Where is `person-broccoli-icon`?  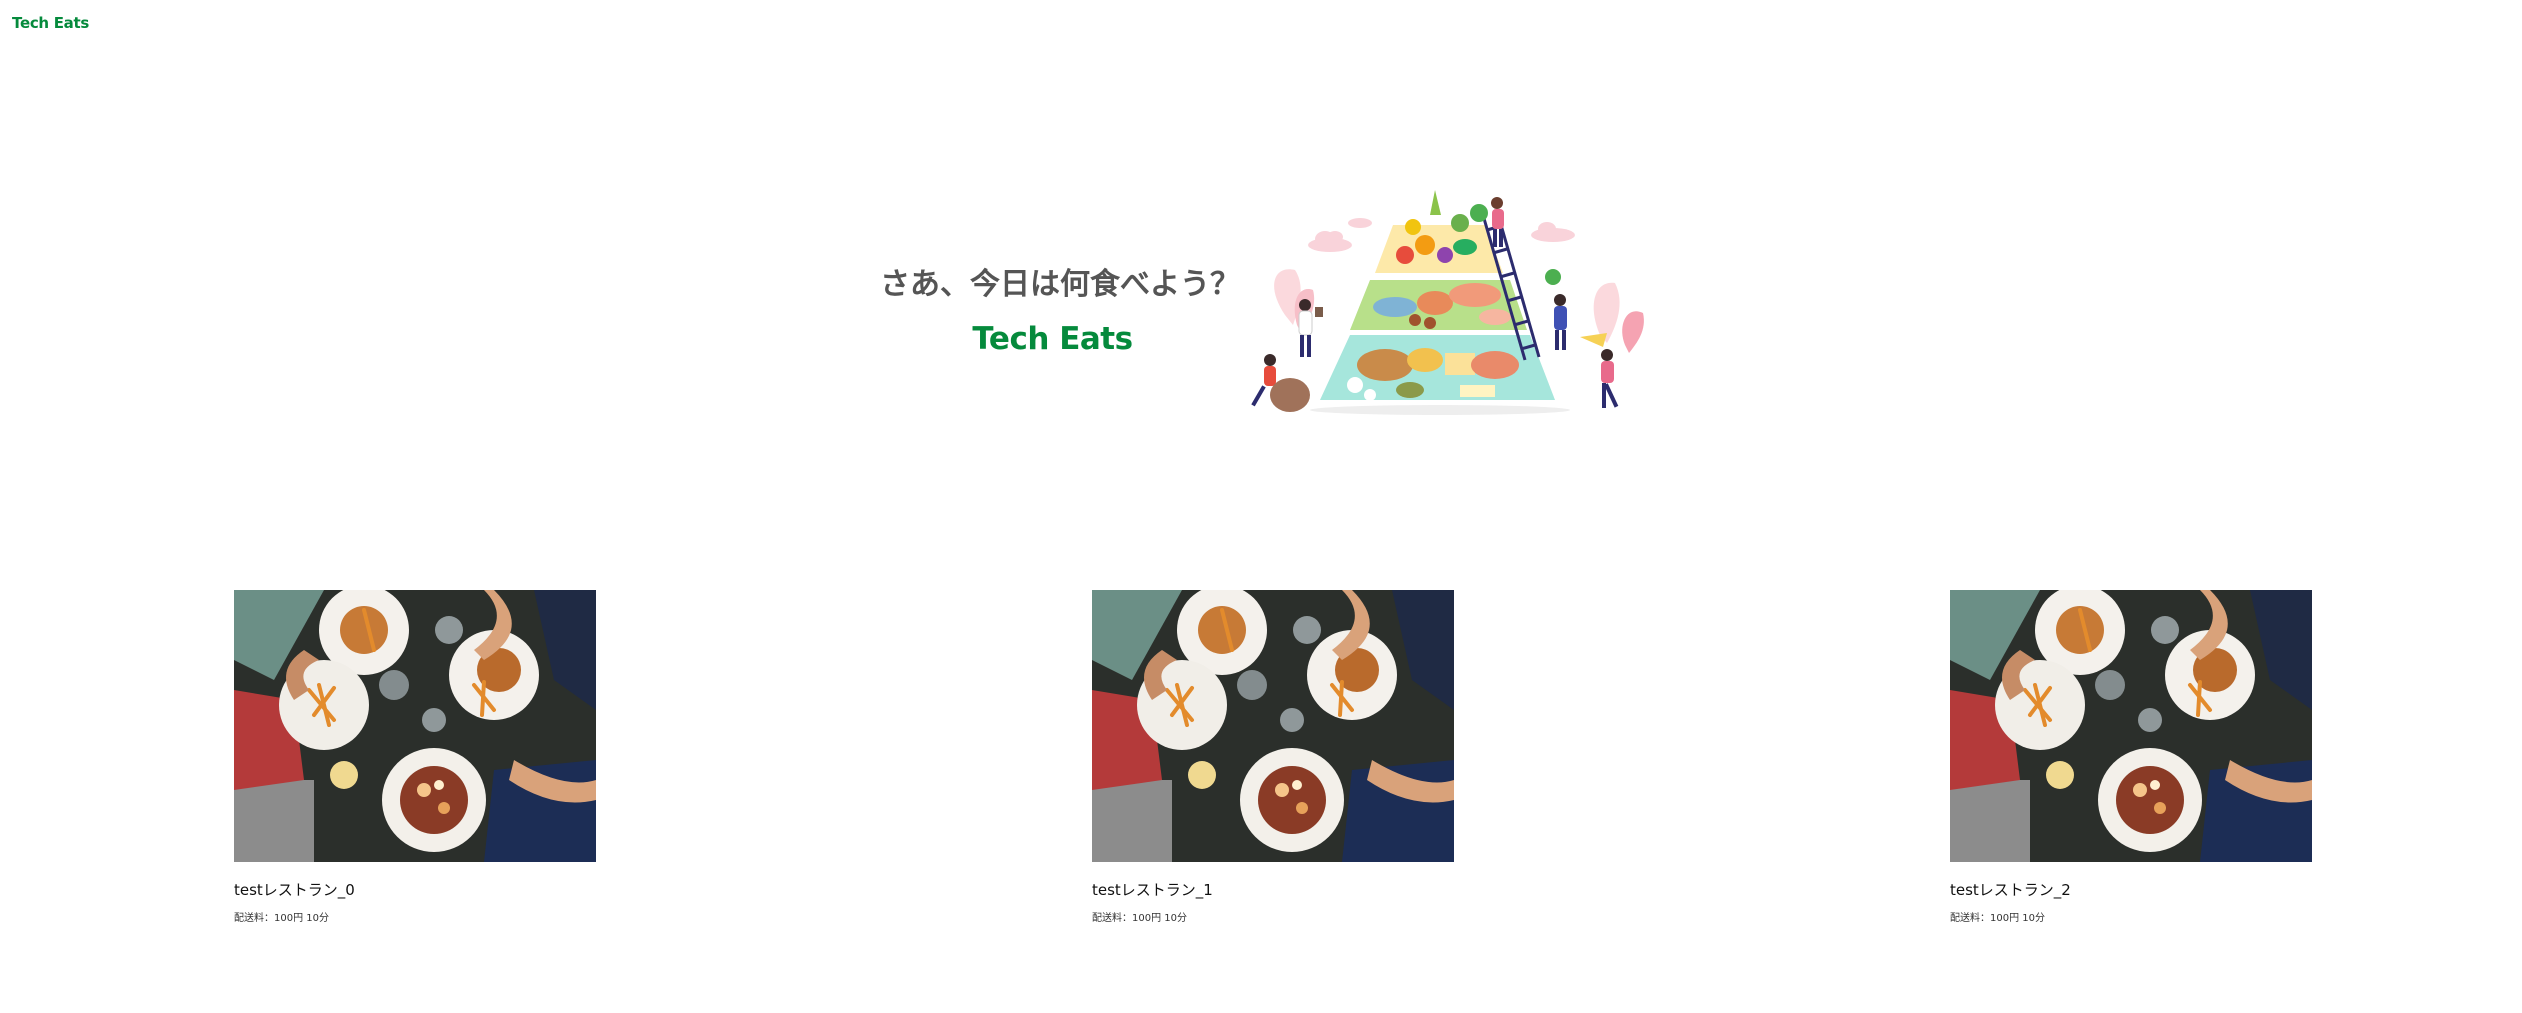
person-broccoli-icon is located at coordinates (1556, 309).